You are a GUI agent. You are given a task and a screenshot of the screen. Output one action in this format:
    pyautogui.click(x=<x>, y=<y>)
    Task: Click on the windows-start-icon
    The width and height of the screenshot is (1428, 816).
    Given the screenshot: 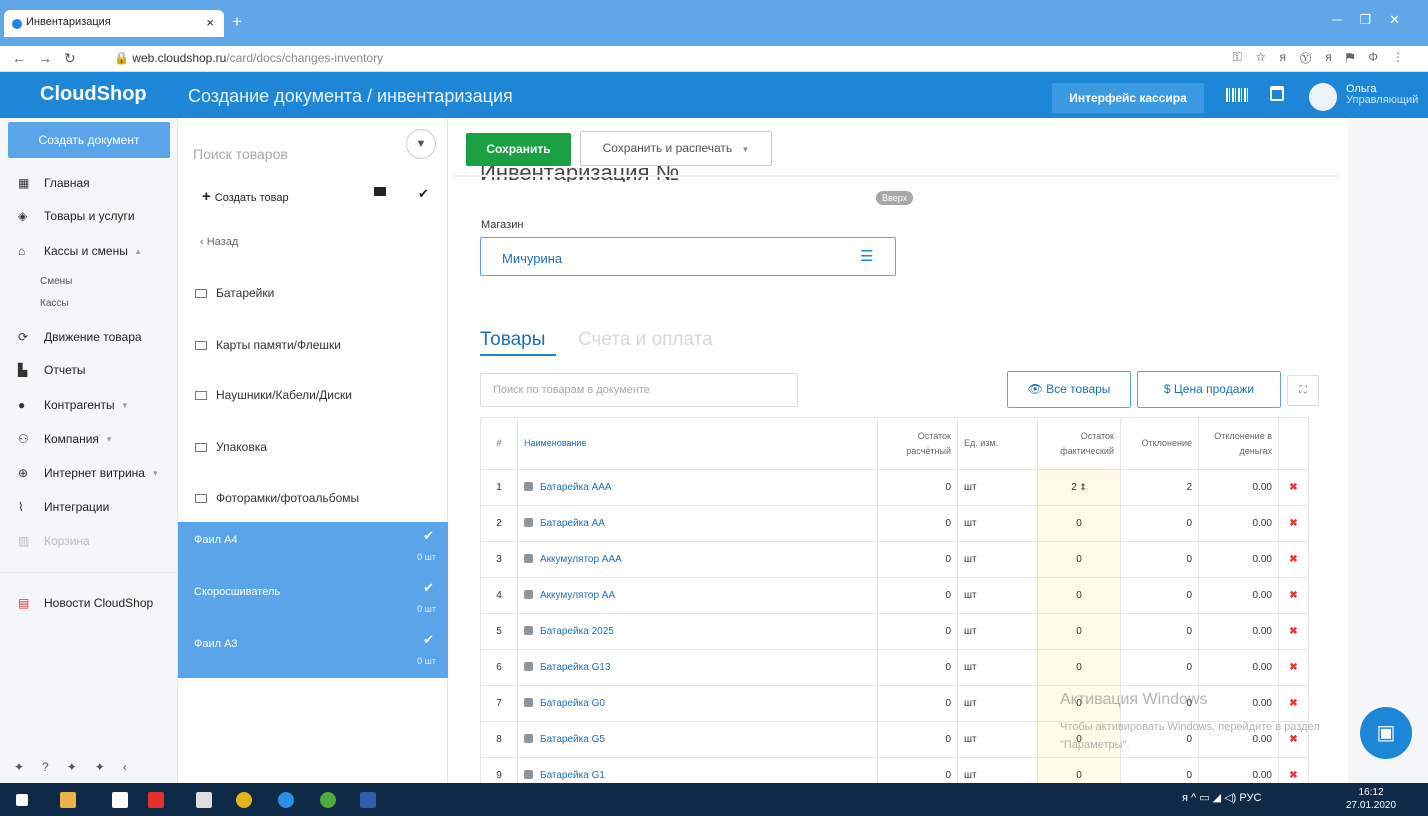 What is the action you would take?
    pyautogui.click(x=22, y=800)
    